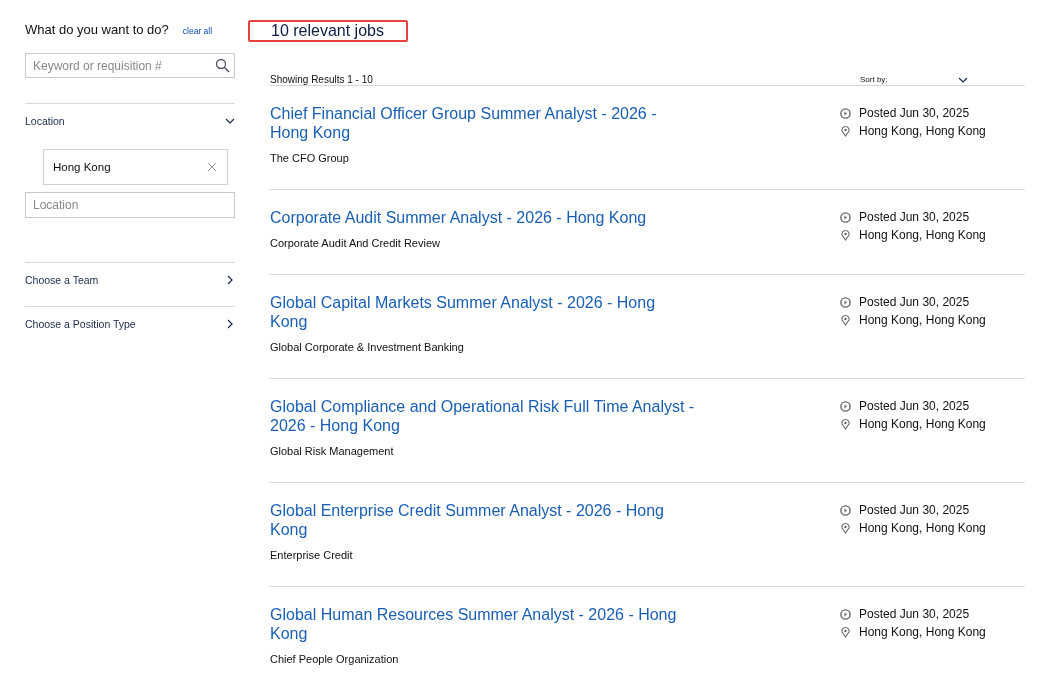  What do you see at coordinates (482, 312) in the screenshot?
I see `job-title-link: Global Capital Markets Summer Analyst - 2026 - Hong Kong` at bounding box center [482, 312].